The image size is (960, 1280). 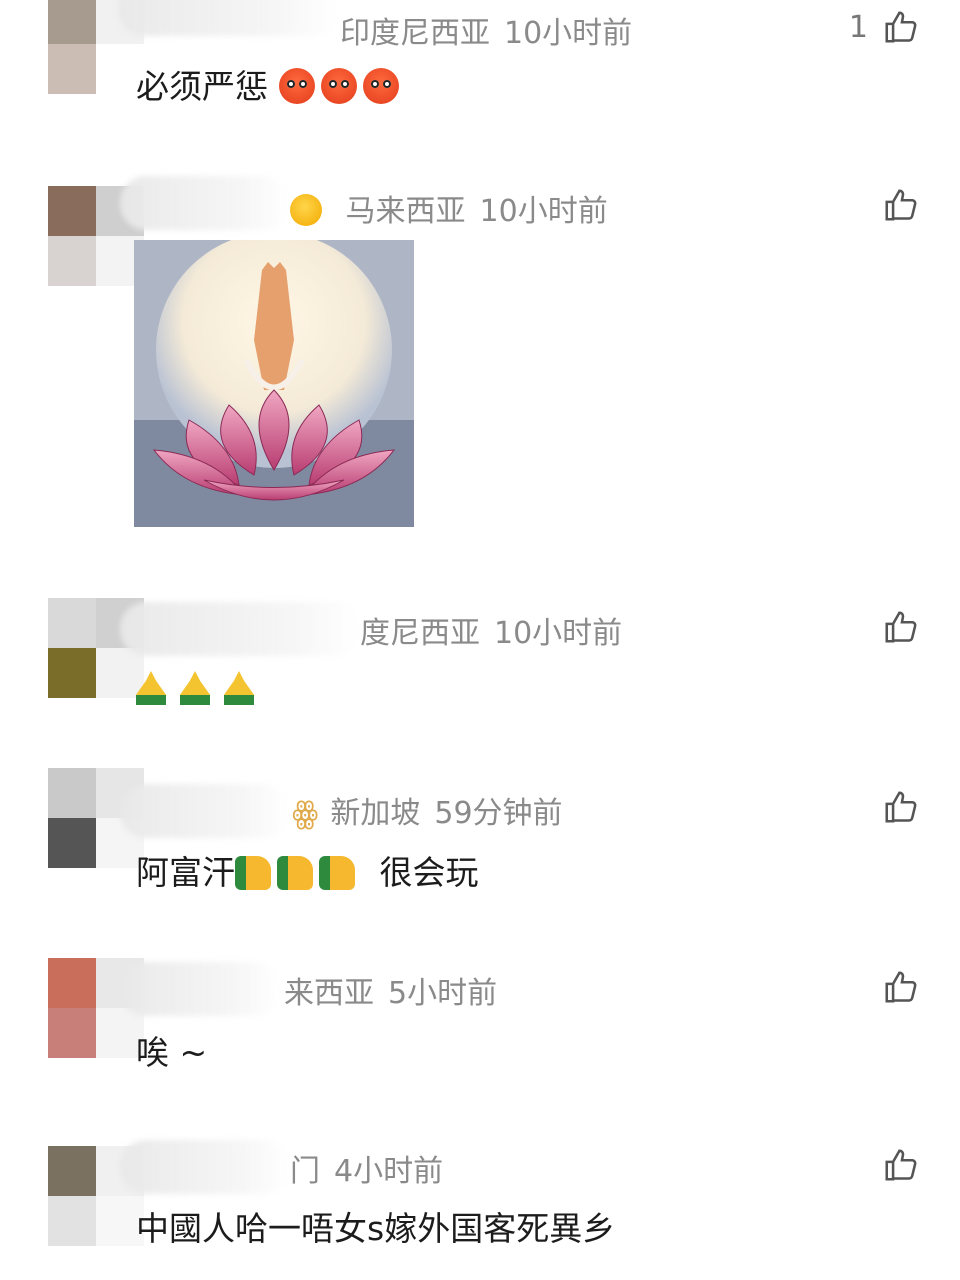 I want to click on comment-meta: ꙮ 新加坡 59分钟前, so click(x=427, y=813).